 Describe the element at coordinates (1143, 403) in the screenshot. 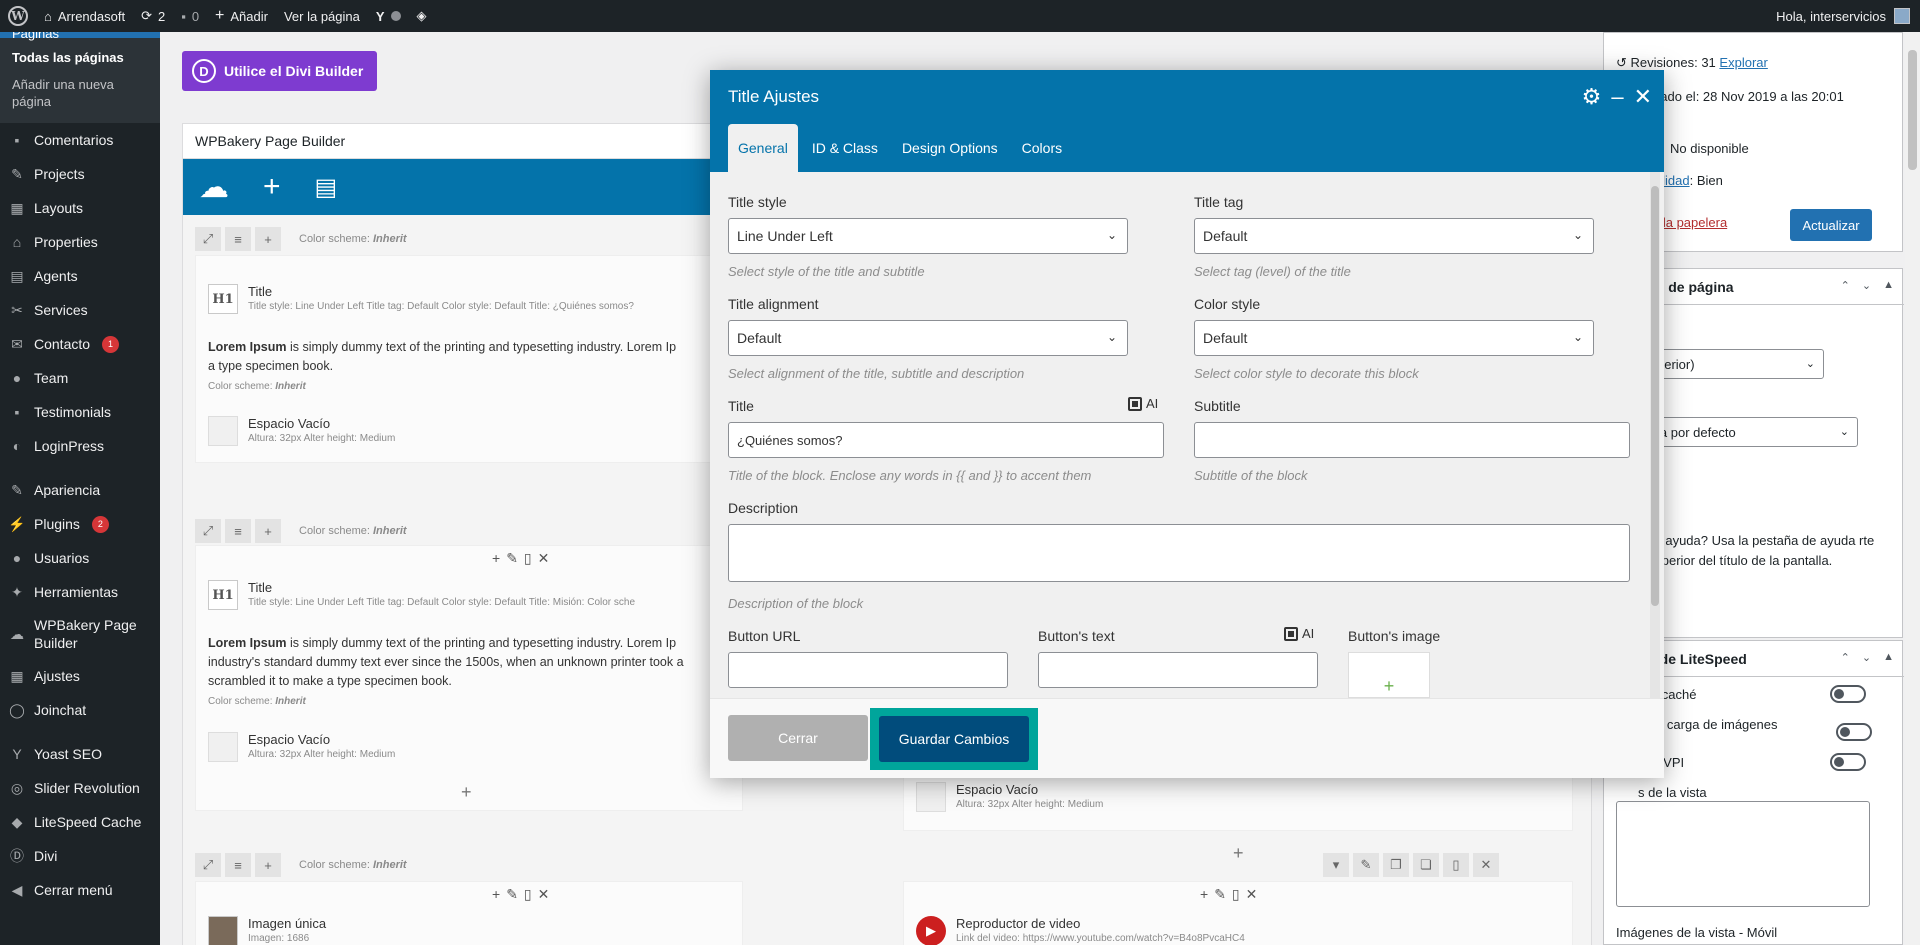

I see `title-ai-button: AI` at that location.